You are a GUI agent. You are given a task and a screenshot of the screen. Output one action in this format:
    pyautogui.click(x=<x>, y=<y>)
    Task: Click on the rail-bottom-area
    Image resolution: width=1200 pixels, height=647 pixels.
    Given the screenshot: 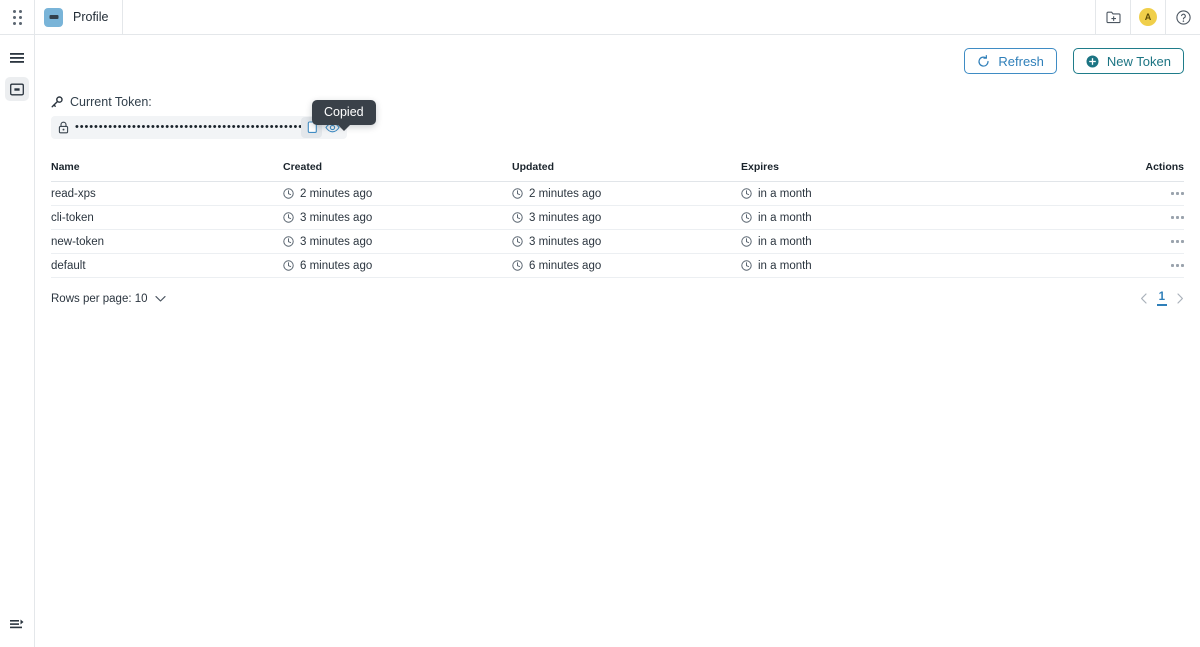 What is the action you would take?
    pyautogui.click(x=17, y=624)
    